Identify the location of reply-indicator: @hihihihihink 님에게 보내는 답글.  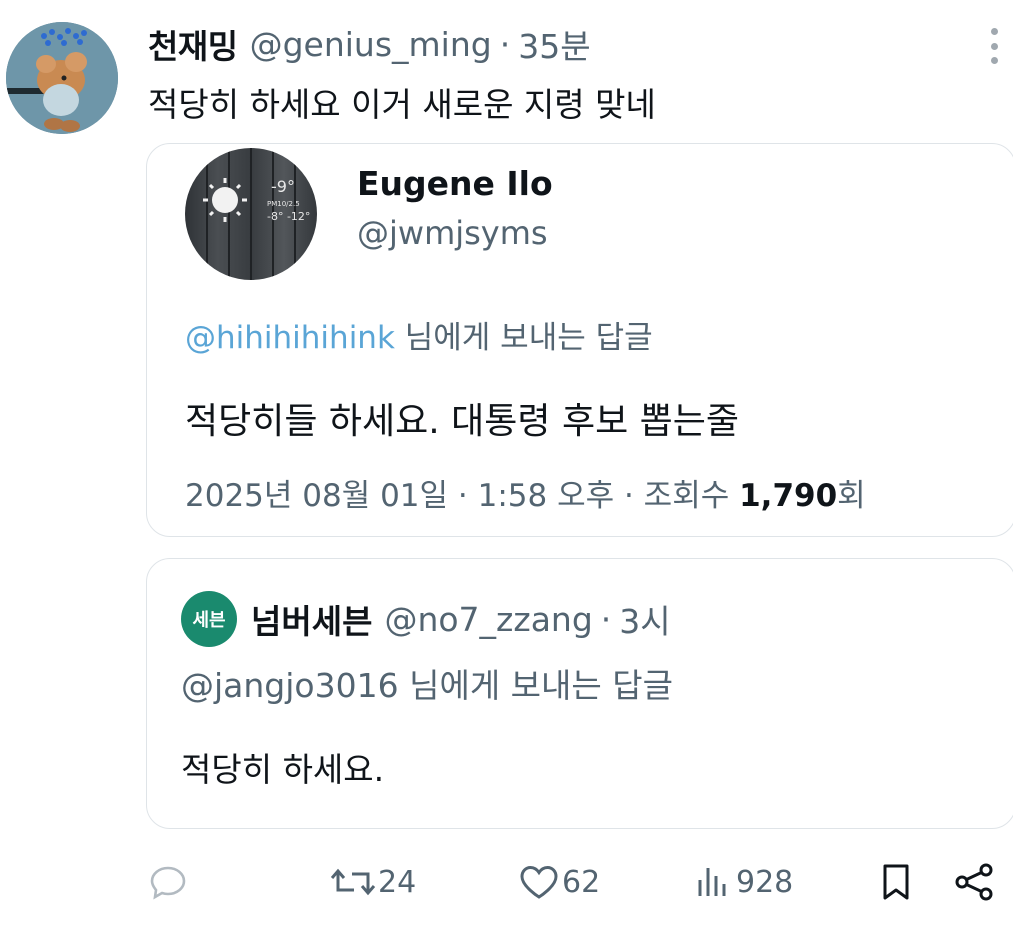
(419, 334).